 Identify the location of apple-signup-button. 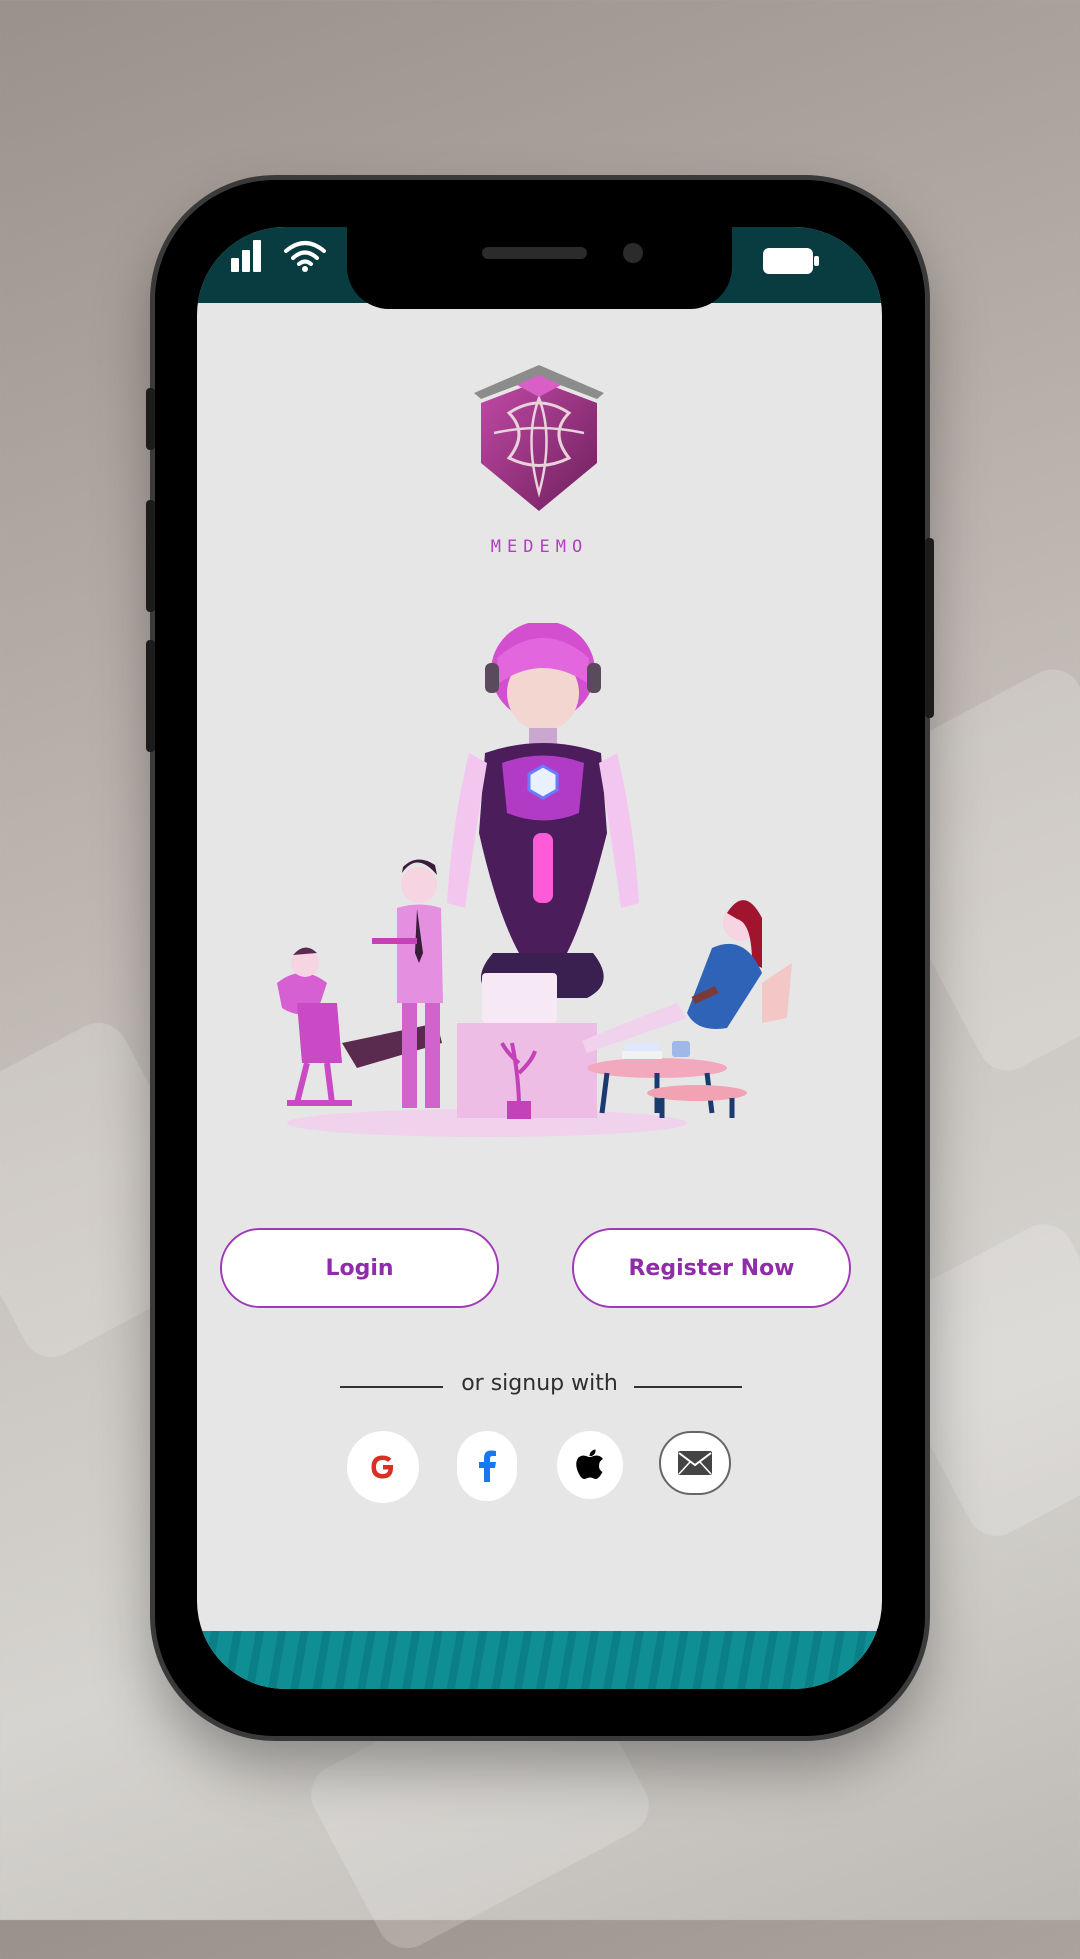
(590, 1465).